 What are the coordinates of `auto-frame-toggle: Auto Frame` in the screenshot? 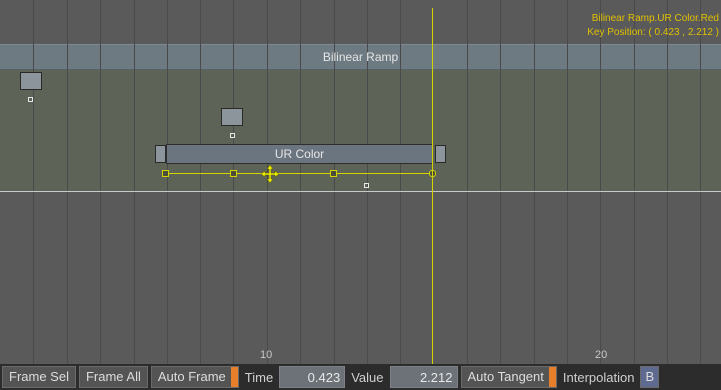 It's located at (194, 377).